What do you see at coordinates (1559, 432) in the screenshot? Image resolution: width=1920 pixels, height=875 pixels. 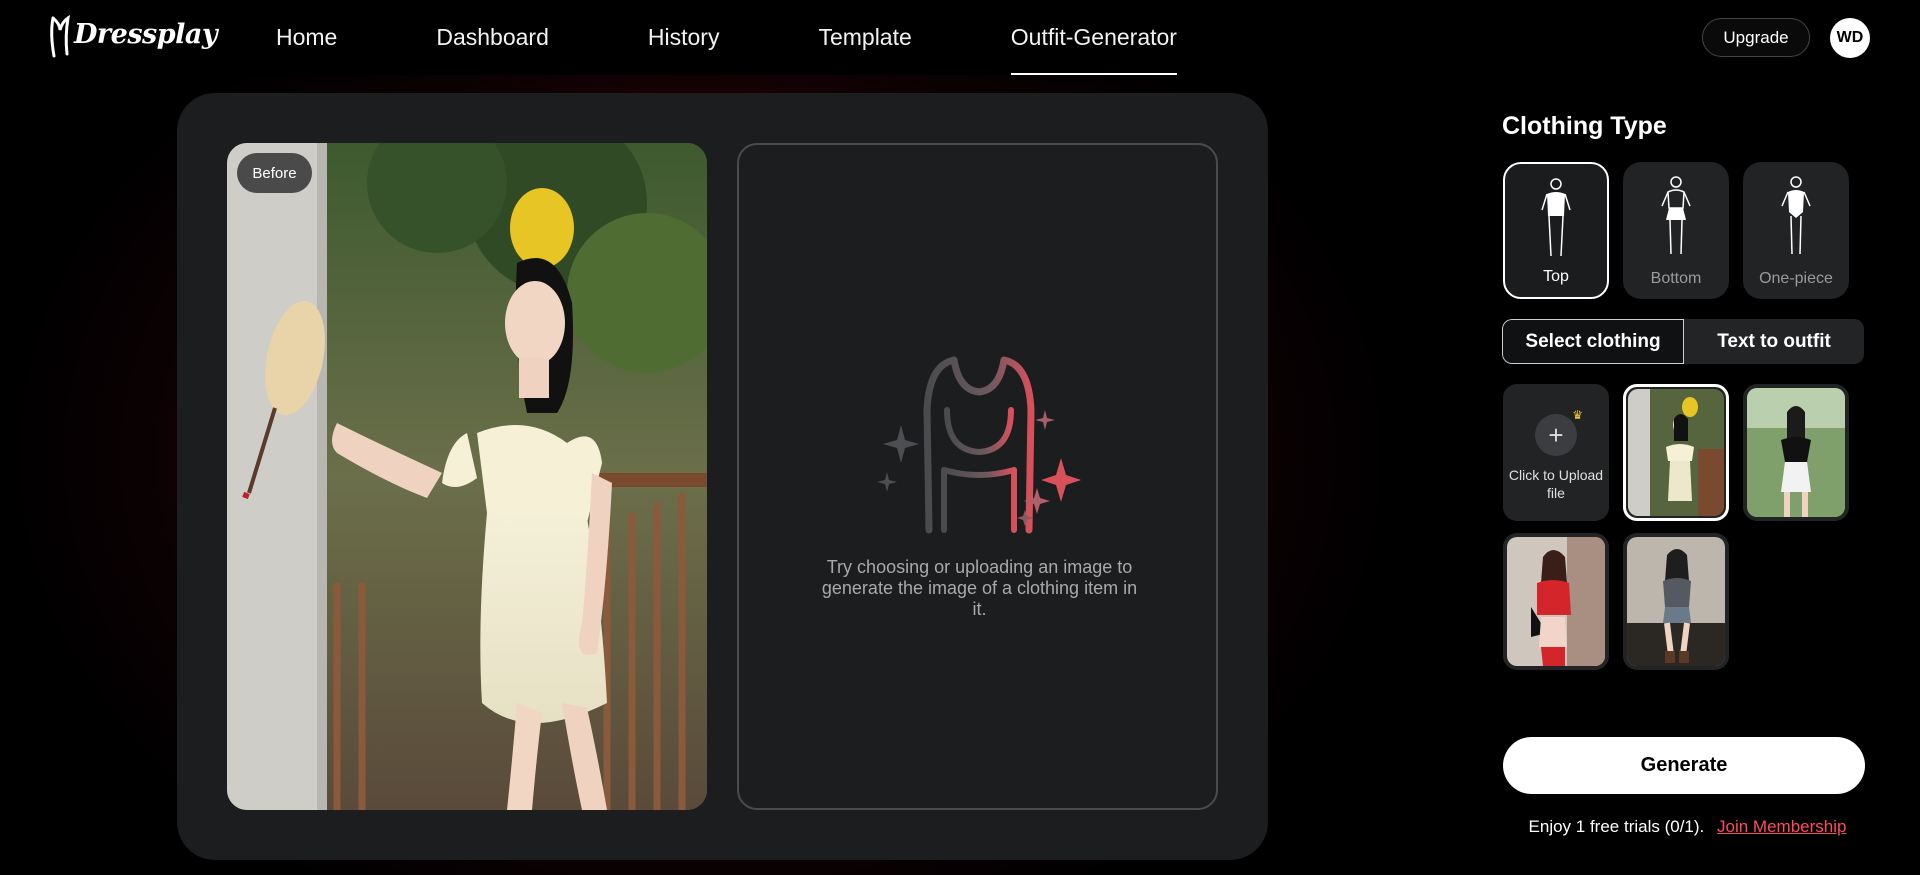 I see `plus-icon: + ♛` at bounding box center [1559, 432].